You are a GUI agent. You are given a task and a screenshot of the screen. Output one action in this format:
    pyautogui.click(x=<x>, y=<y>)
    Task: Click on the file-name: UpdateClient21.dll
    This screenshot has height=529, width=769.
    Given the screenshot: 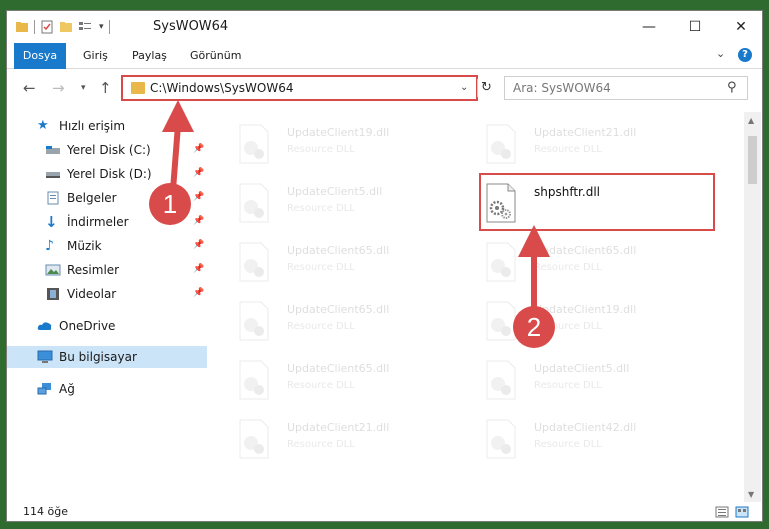 What is the action you would take?
    pyautogui.click(x=585, y=132)
    